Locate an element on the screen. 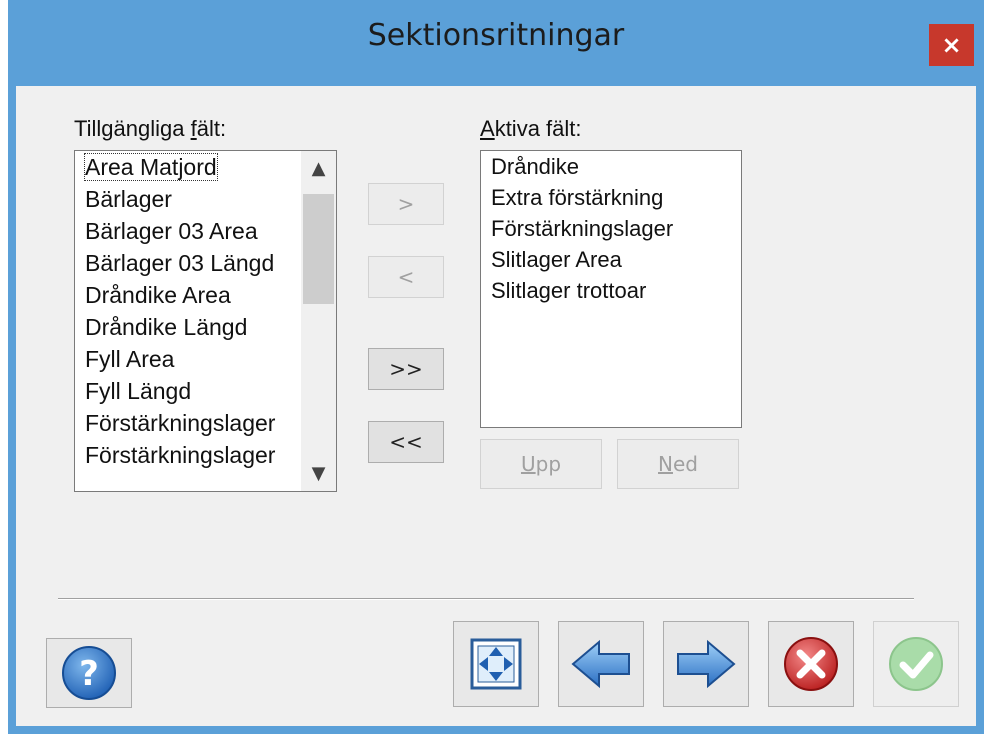 The width and height of the screenshot is (990, 740). back-button is located at coordinates (601, 664).